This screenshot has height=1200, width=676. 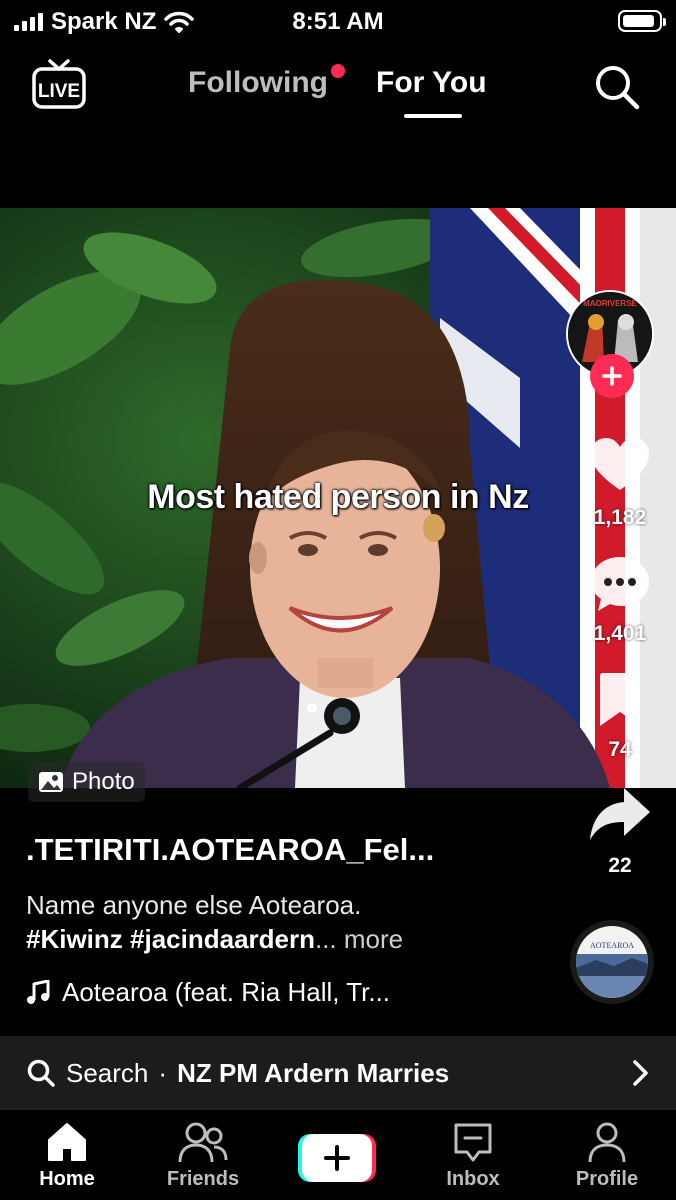 What do you see at coordinates (607, 1179) in the screenshot?
I see `nav-profile-label: Profile` at bounding box center [607, 1179].